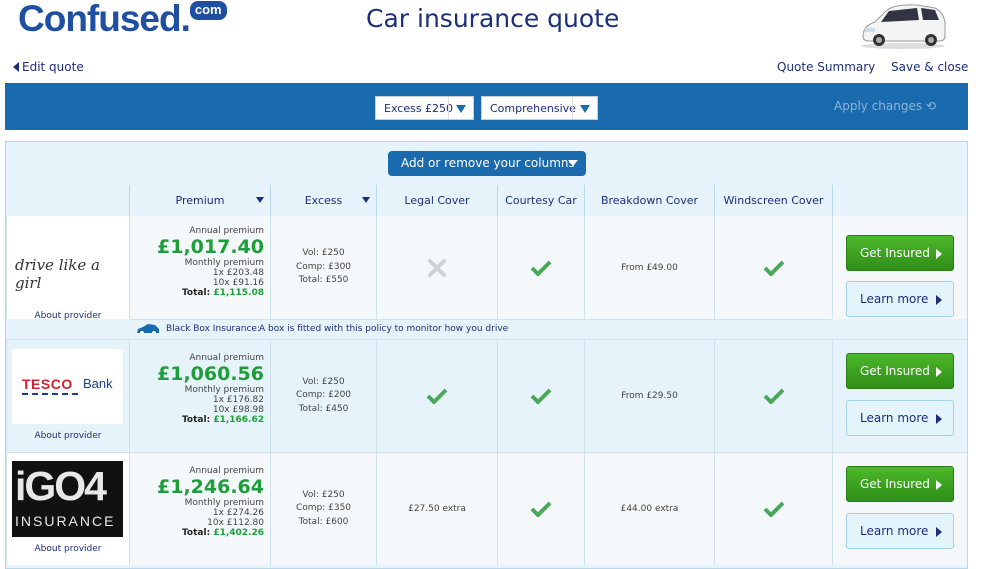 This screenshot has height=569, width=1000. I want to click on compulsory-excess: Comp: £200, so click(323, 395).